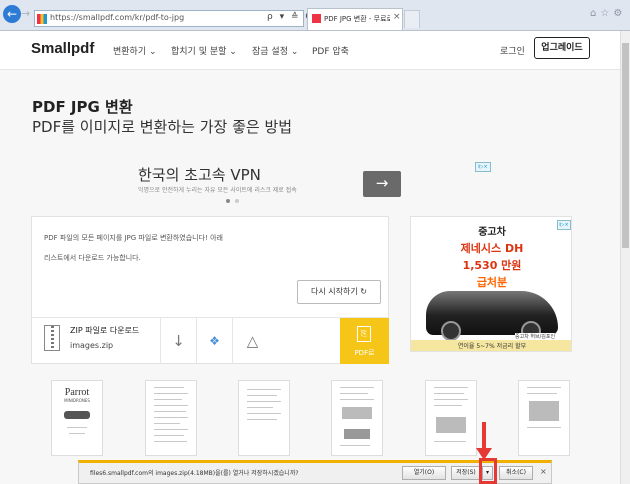 Image resolution: width=630 pixels, height=484 pixels. I want to click on site-favicon-icon, so click(42, 19).